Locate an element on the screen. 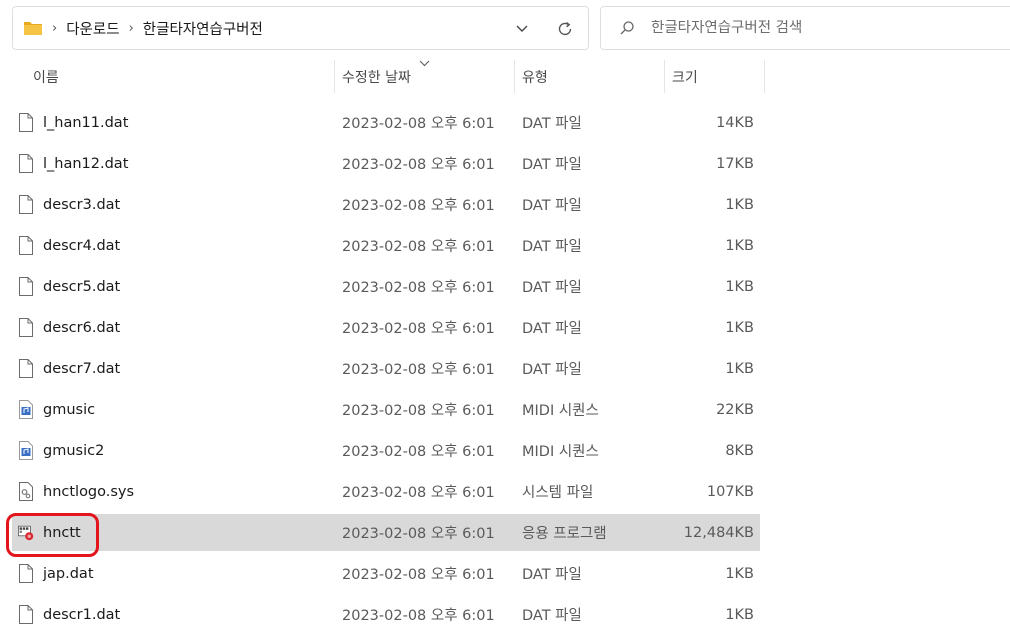 The width and height of the screenshot is (1010, 640). search-box is located at coordinates (805, 28).